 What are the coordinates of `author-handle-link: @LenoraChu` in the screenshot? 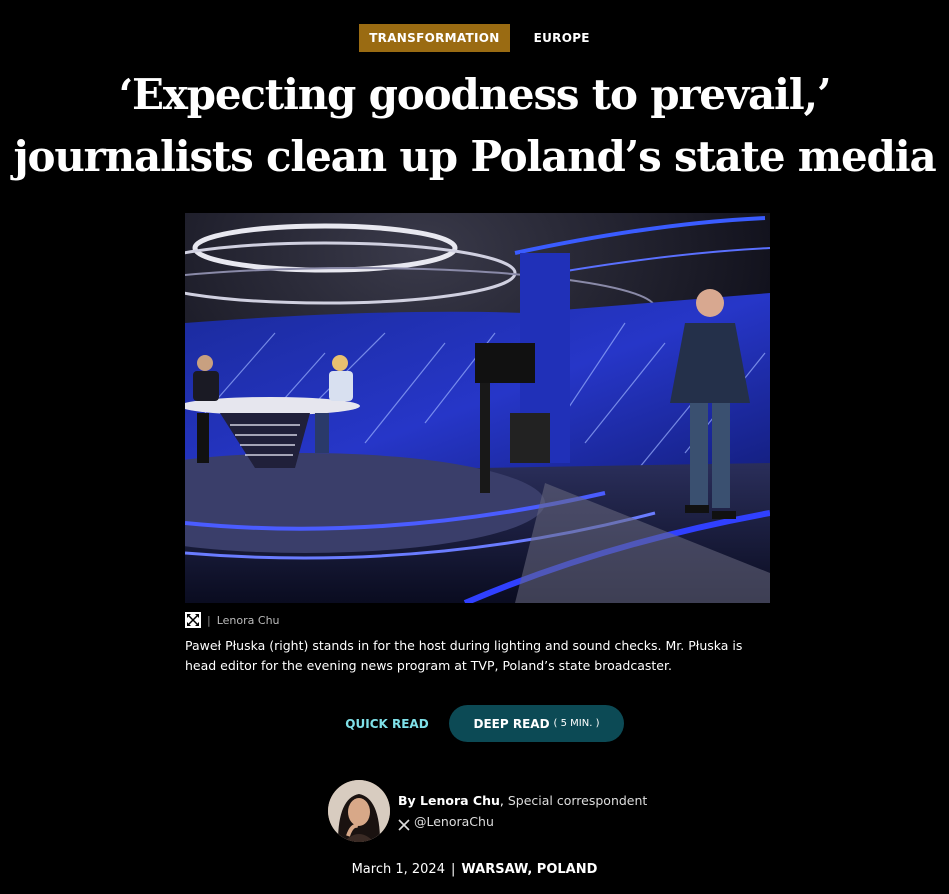 It's located at (454, 821).